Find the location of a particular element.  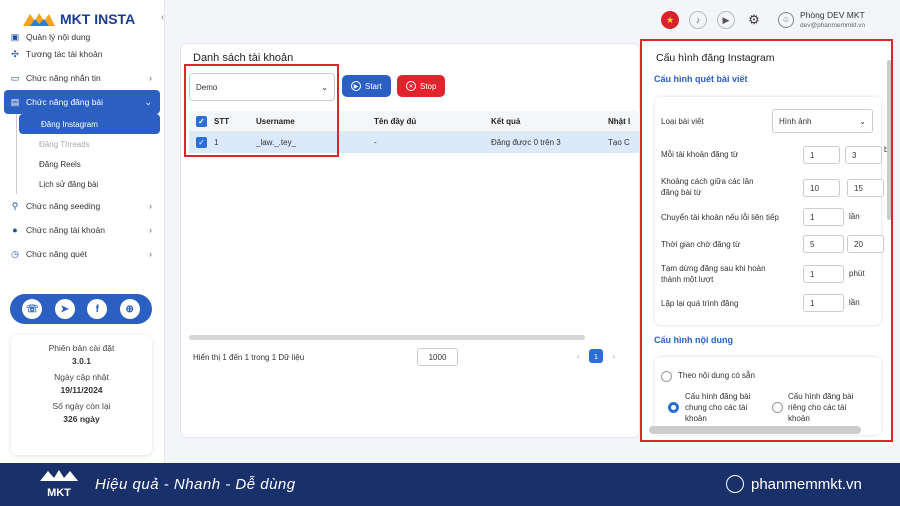

highlight-box is located at coordinates (261, 110).